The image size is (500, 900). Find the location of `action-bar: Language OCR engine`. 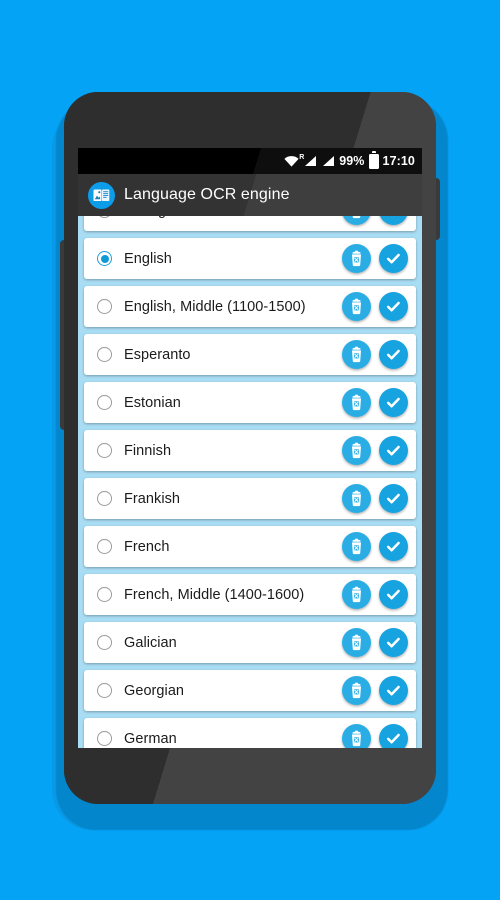

action-bar: Language OCR engine is located at coordinates (250, 195).